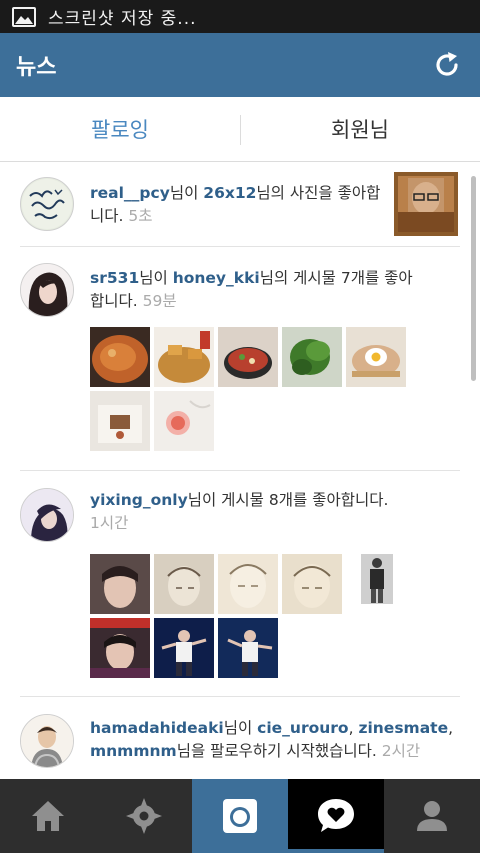  I want to click on list-item: real__pcy님이 26x12님의 사진을 좋아합니다. 5초, so click(240, 204).